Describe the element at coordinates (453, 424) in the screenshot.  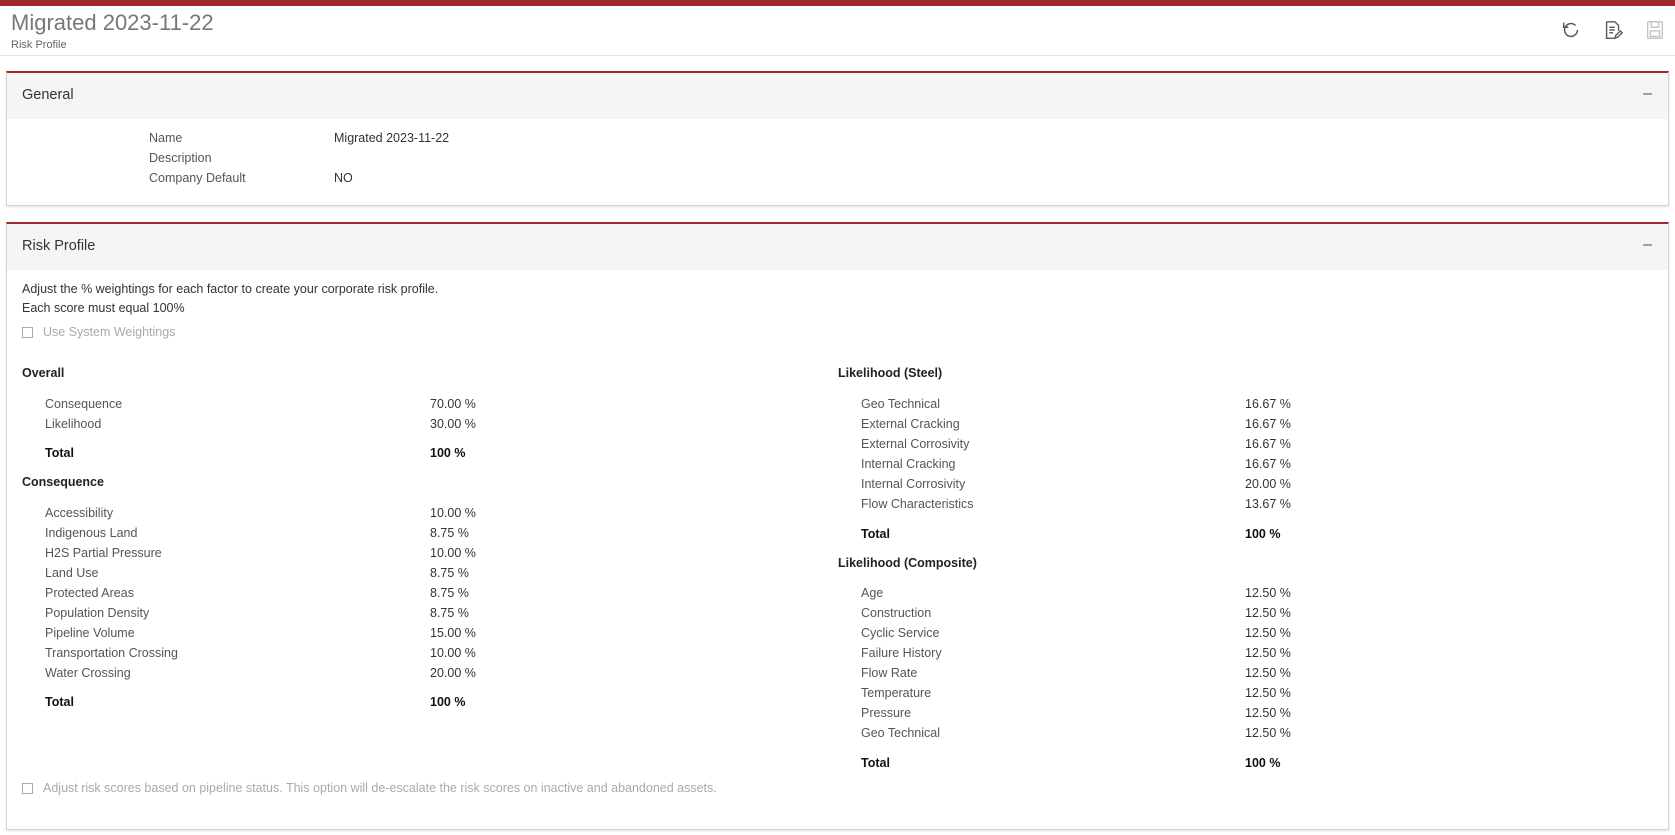
I see `weight-value: 30.00 %` at that location.